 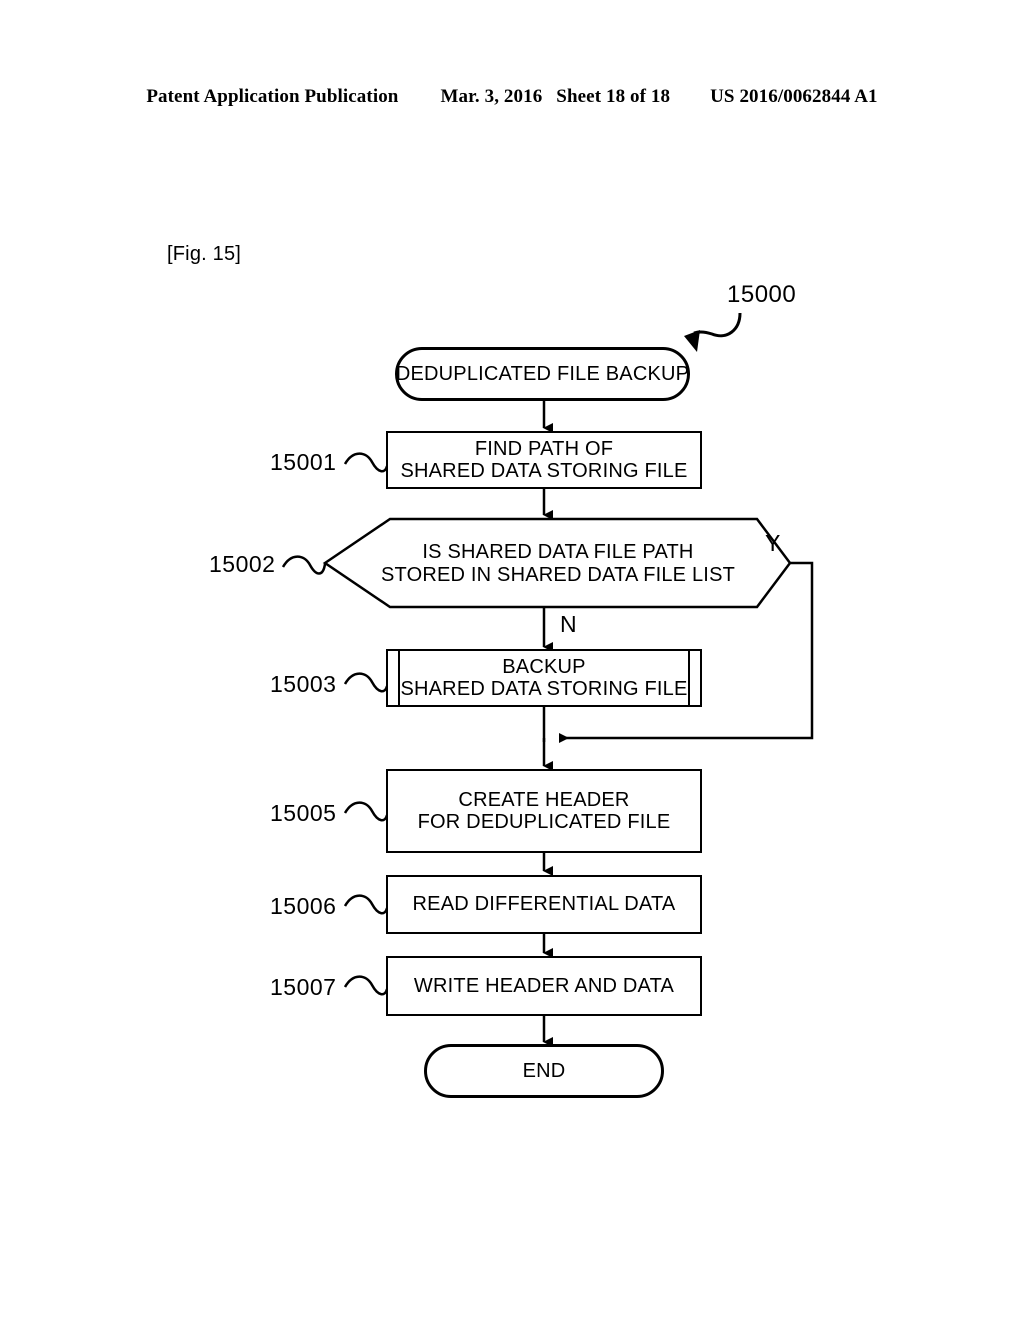 I want to click on flow-node-start-label: DEDUPLICATED FILE BACKUP, so click(x=542, y=373).